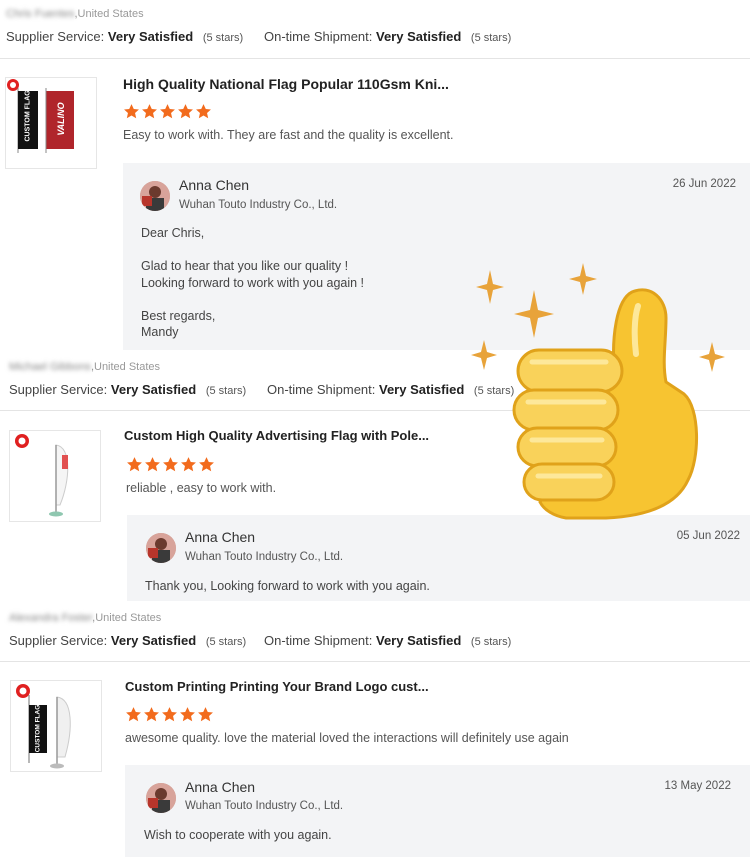 The width and height of the screenshot is (750, 866). Describe the element at coordinates (238, 835) in the screenshot. I see `reply-text: Wish to cooperate with you again.` at that location.